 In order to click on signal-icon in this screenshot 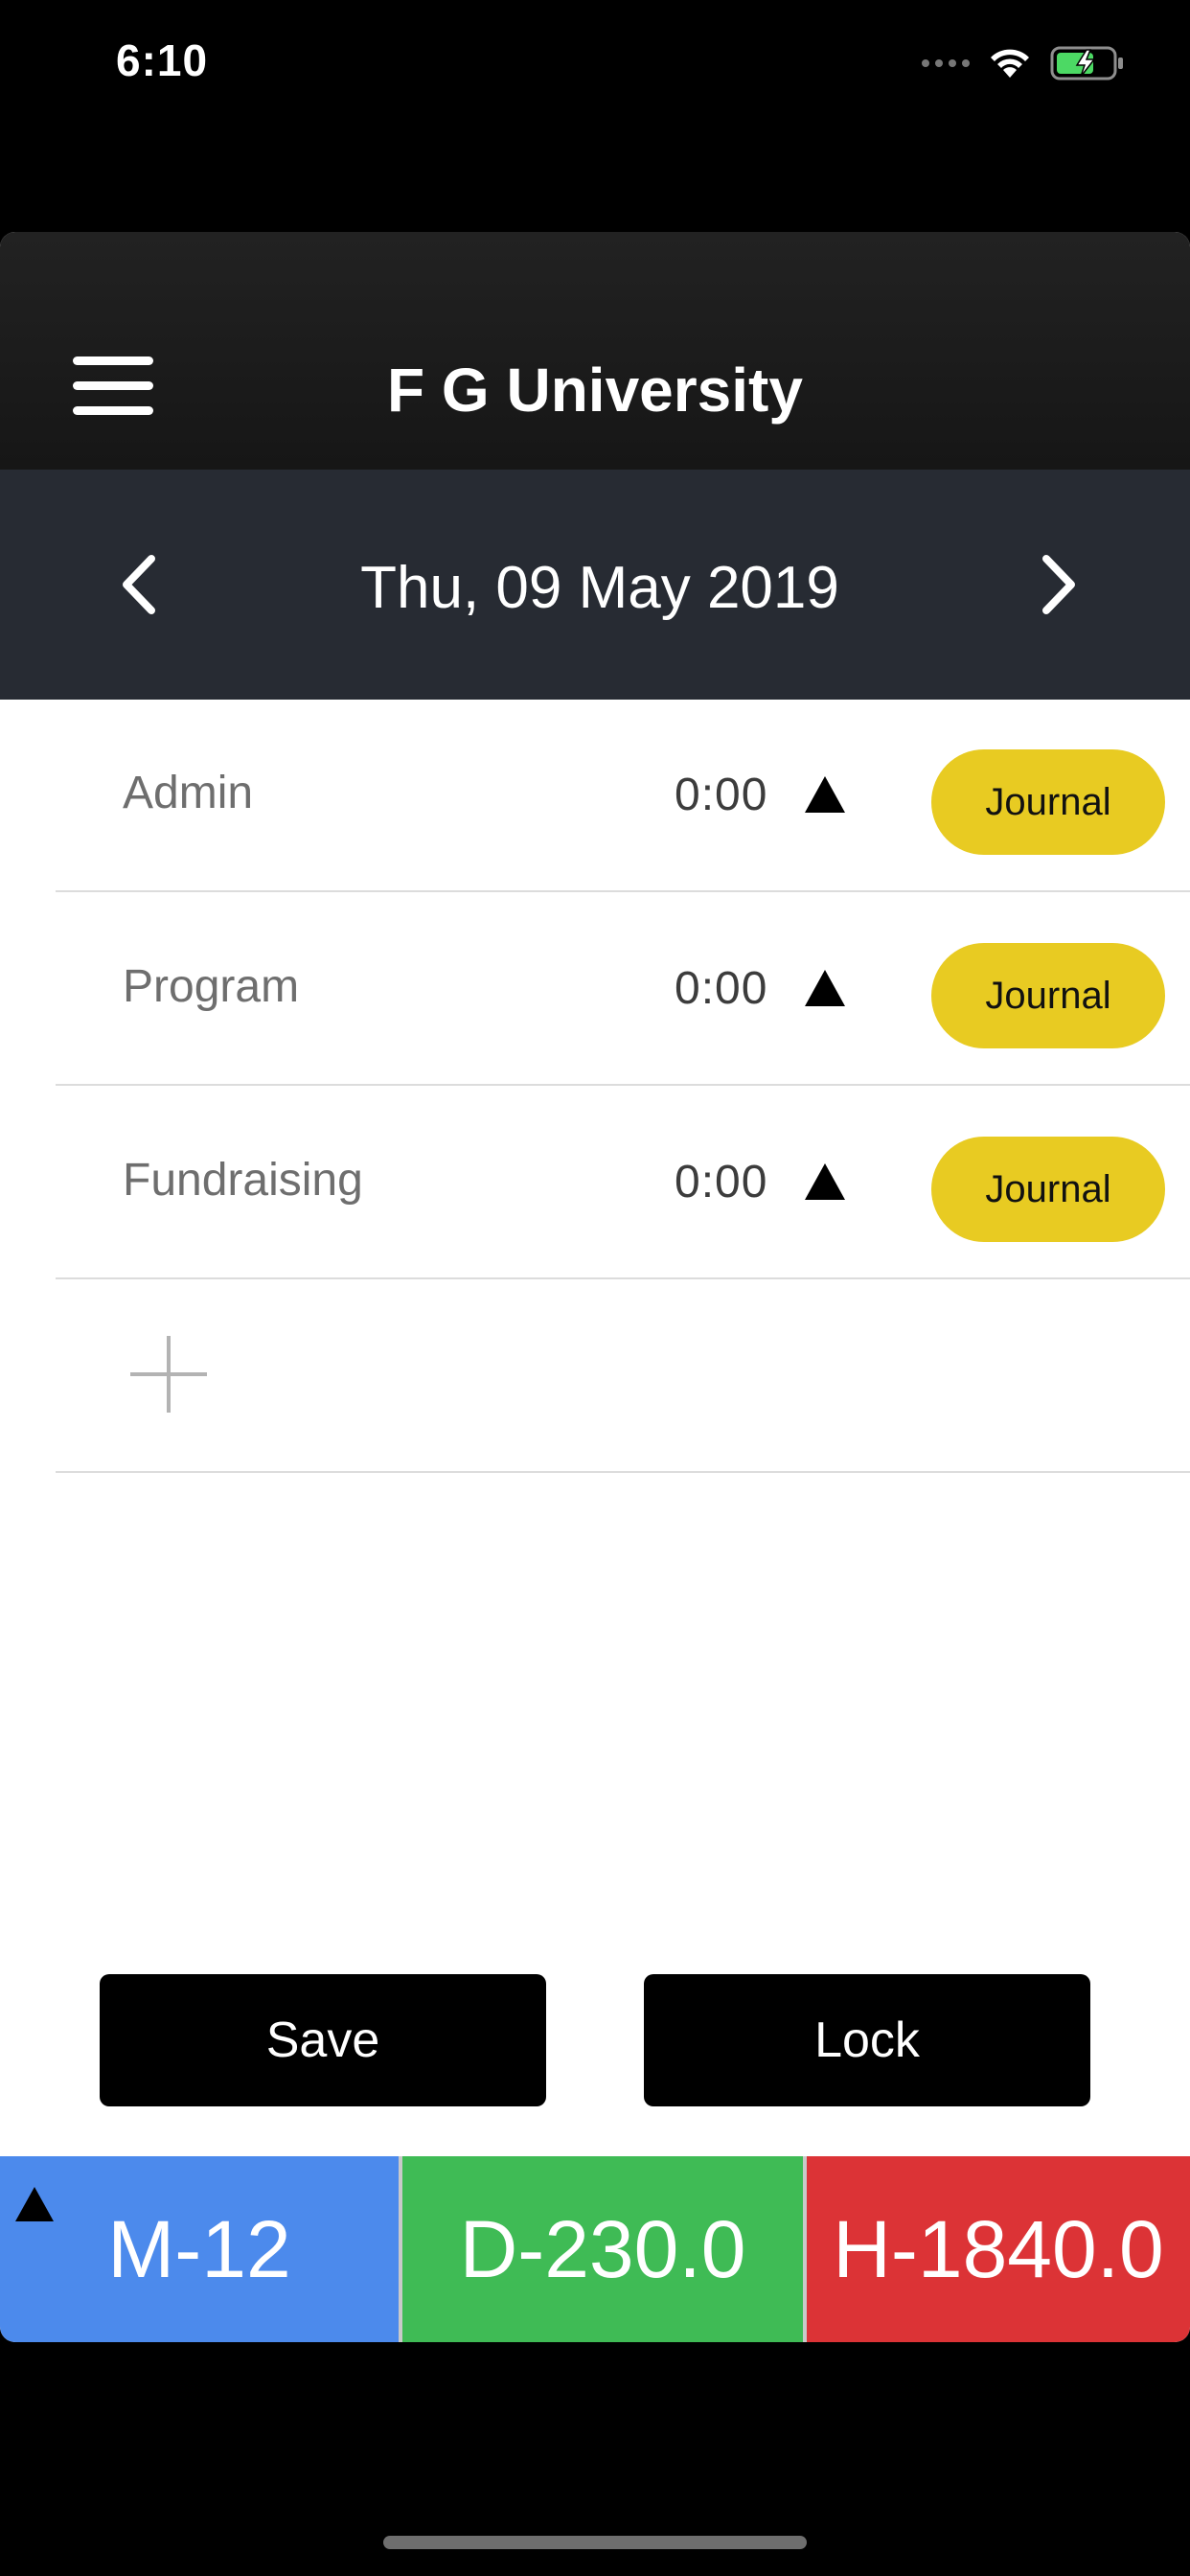, I will do `click(946, 63)`.